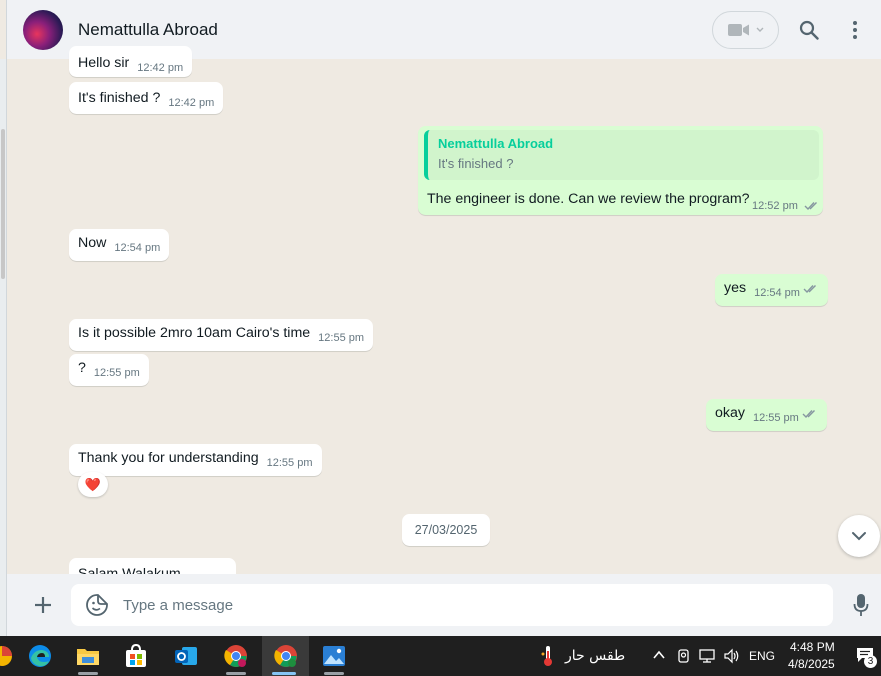  I want to click on heart-icon: ❤️, so click(93, 484).